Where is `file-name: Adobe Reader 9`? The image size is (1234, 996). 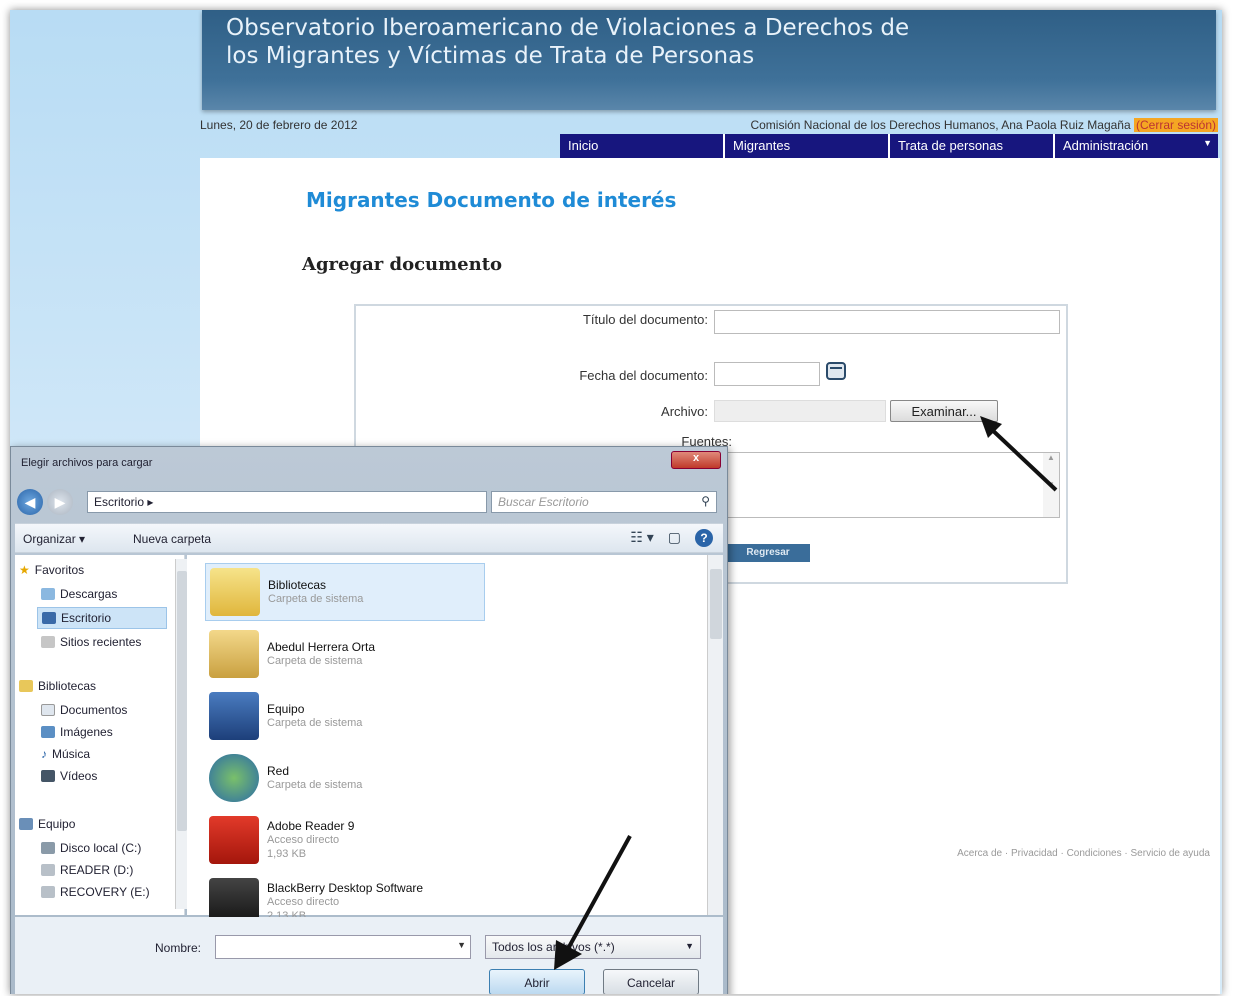 file-name: Adobe Reader 9 is located at coordinates (311, 826).